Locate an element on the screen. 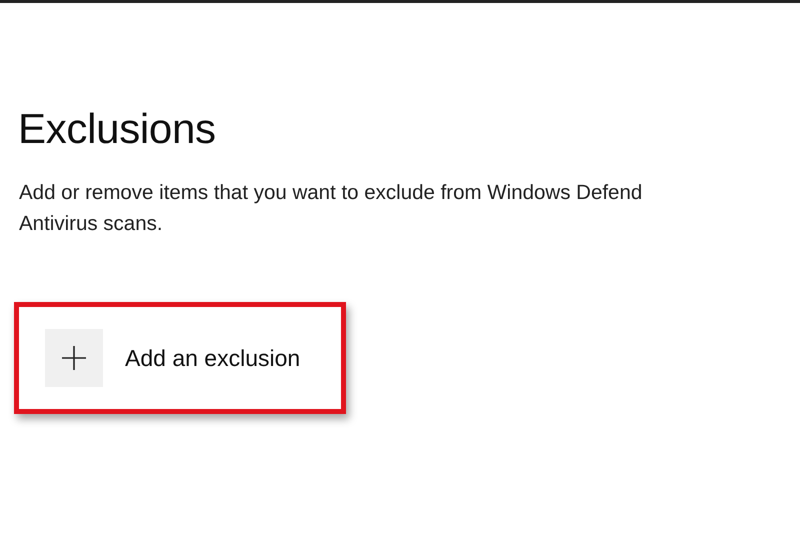 Image resolution: width=800 pixels, height=539 pixels. add-exclusion-button: Add an exclusion is located at coordinates (172, 358).